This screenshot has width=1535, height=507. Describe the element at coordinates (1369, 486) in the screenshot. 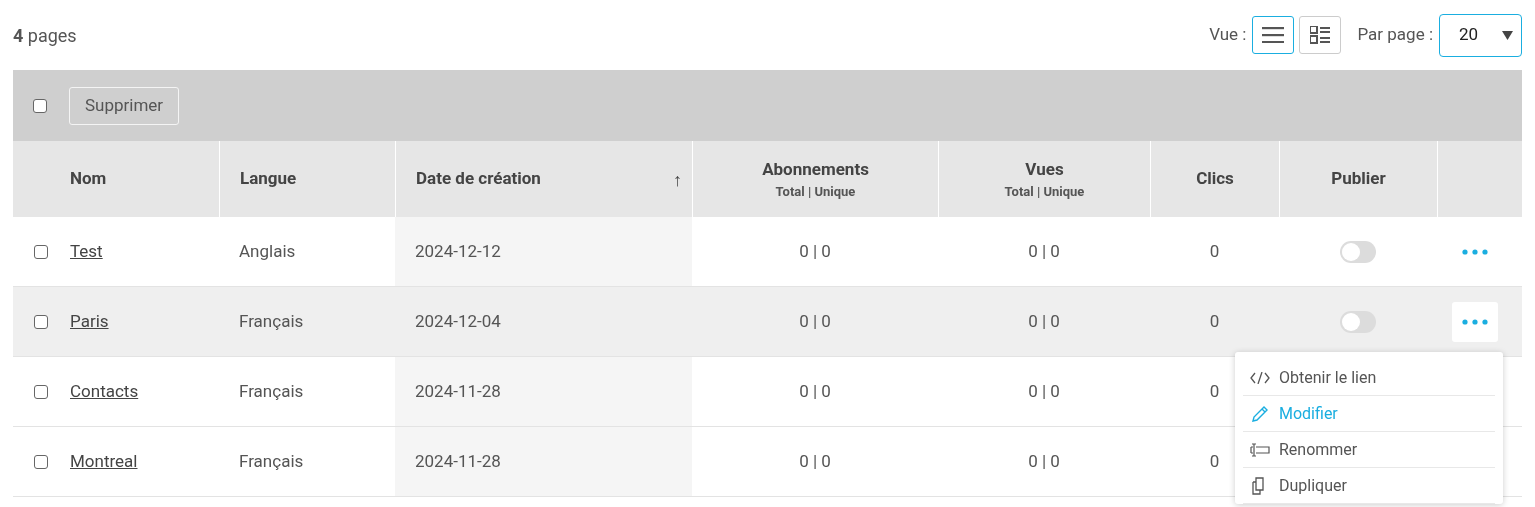

I see `menu-item: Dupliquer` at that location.